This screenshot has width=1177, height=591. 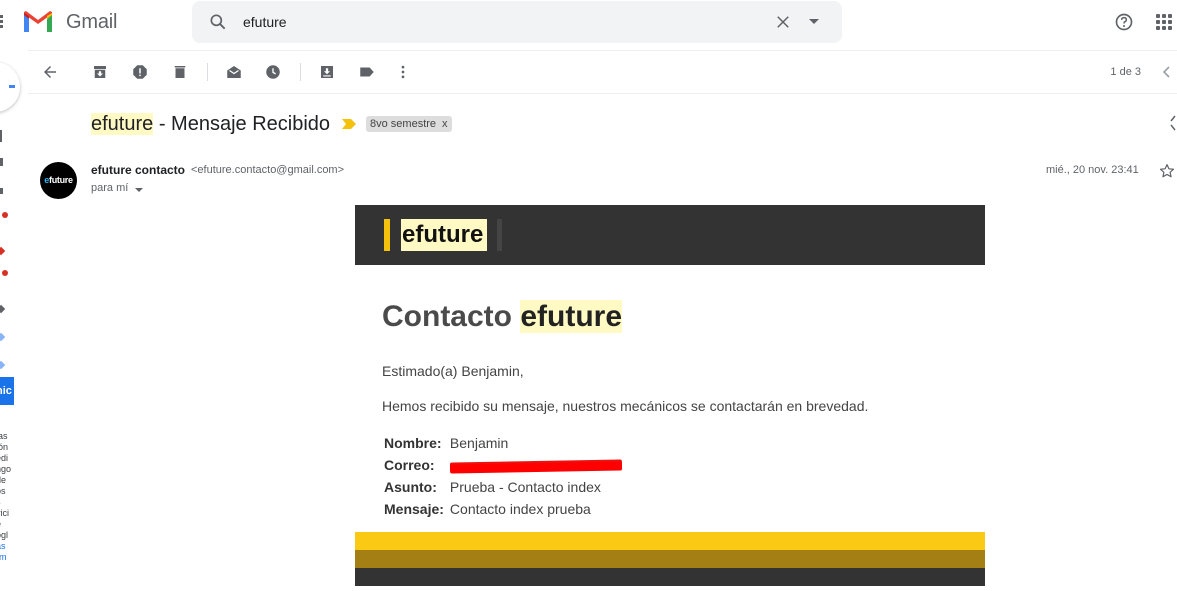 I want to click on mark-unread-icon, so click(x=234, y=72).